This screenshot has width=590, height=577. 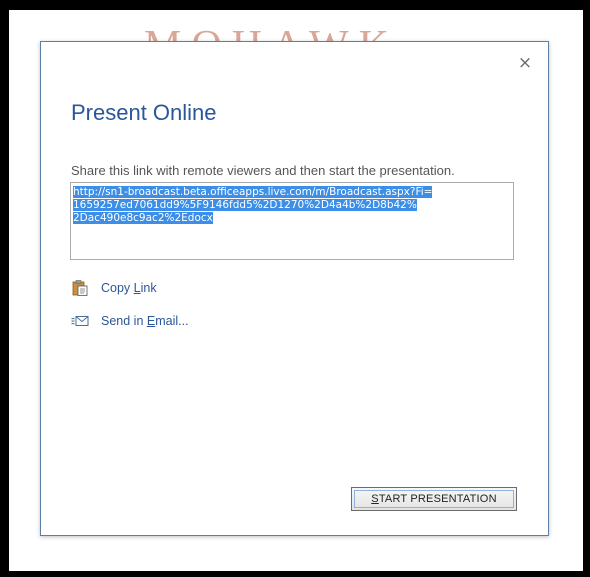 What do you see at coordinates (80, 321) in the screenshot?
I see `email-icon` at bounding box center [80, 321].